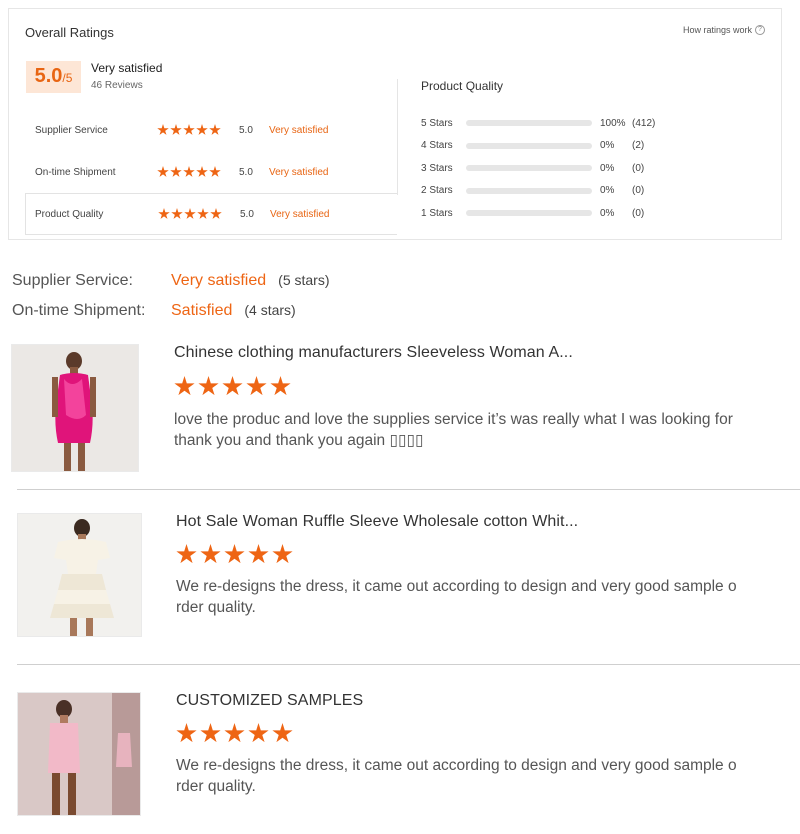  I want to click on rating-row-product-quality: Product Quality 5.0 Very satisfied, so click(211, 214).